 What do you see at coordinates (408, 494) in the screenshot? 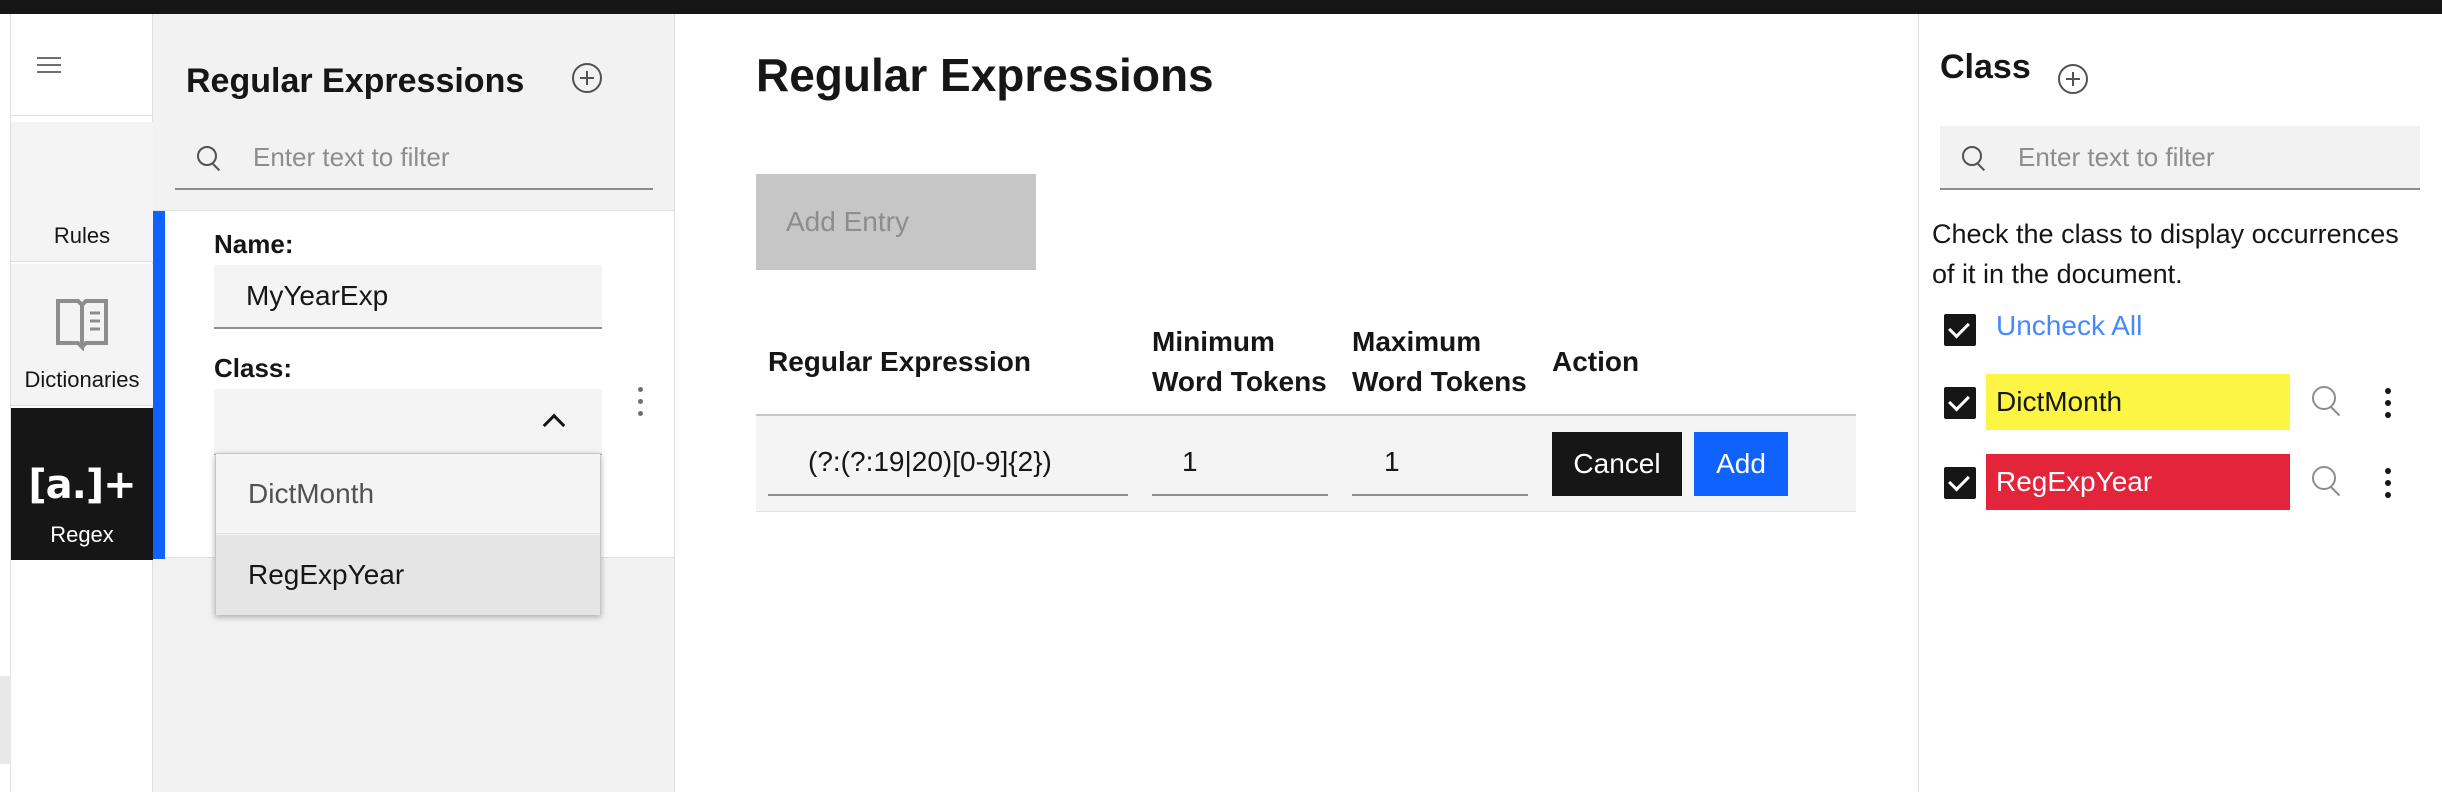
I see `dropdown-option-dictmonth: DictMonth` at bounding box center [408, 494].